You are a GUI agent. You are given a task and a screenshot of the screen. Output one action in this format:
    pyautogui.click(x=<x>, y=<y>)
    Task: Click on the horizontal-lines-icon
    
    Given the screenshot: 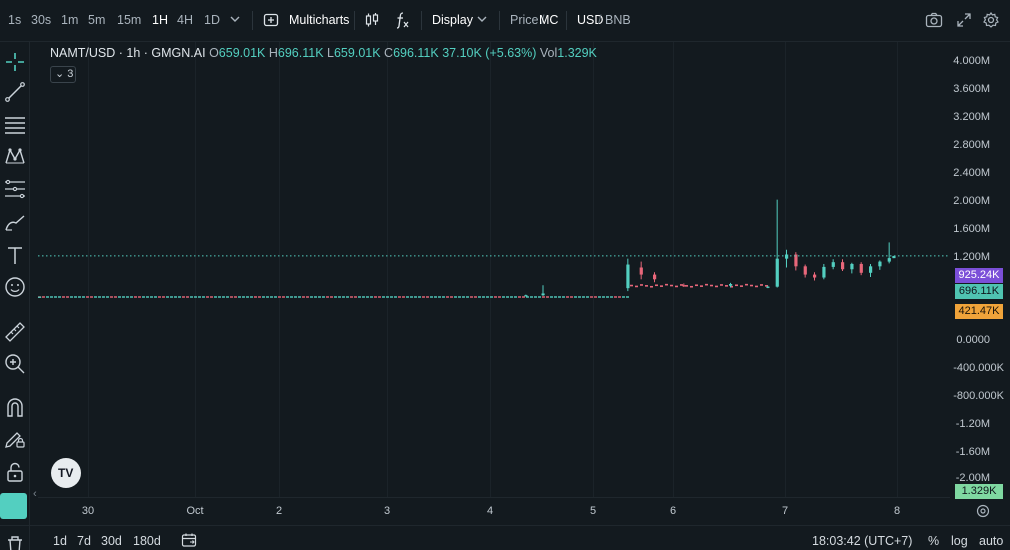 What is the action you would take?
    pyautogui.click(x=15, y=125)
    